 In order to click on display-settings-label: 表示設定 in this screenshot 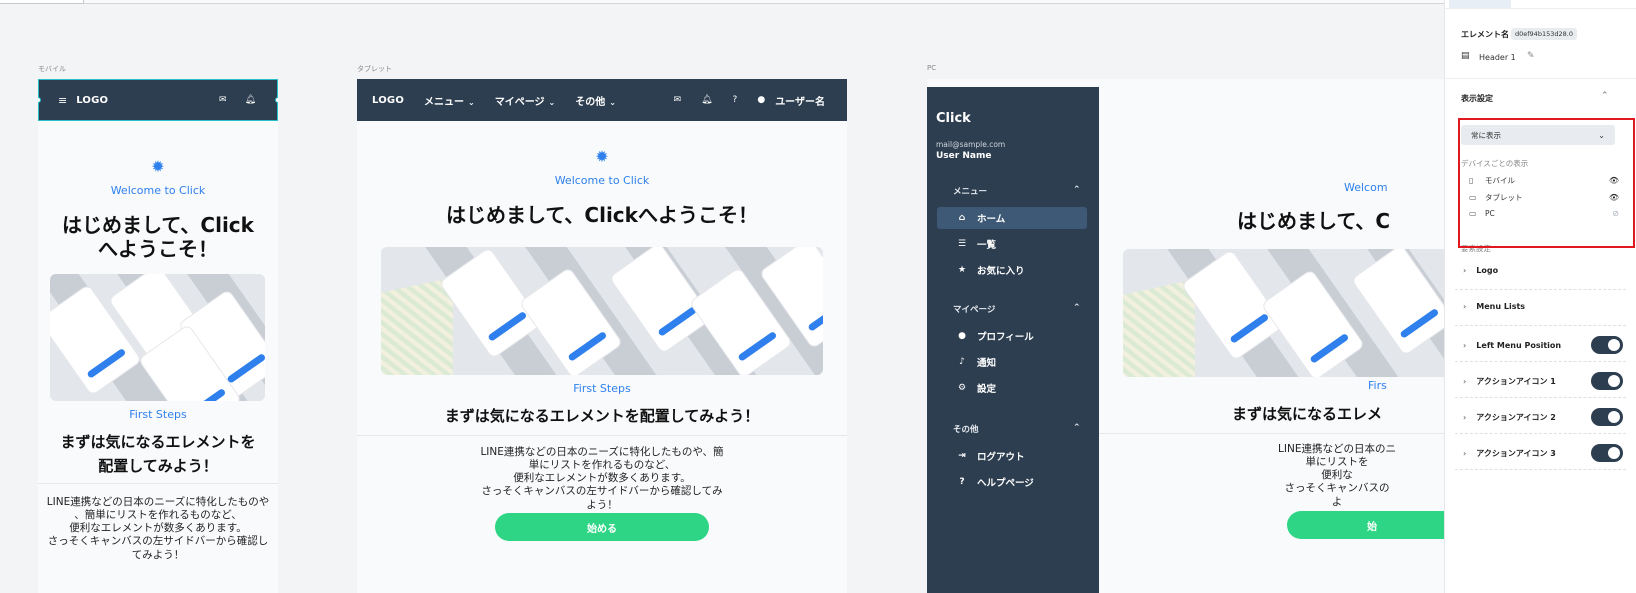, I will do `click(1477, 98)`.